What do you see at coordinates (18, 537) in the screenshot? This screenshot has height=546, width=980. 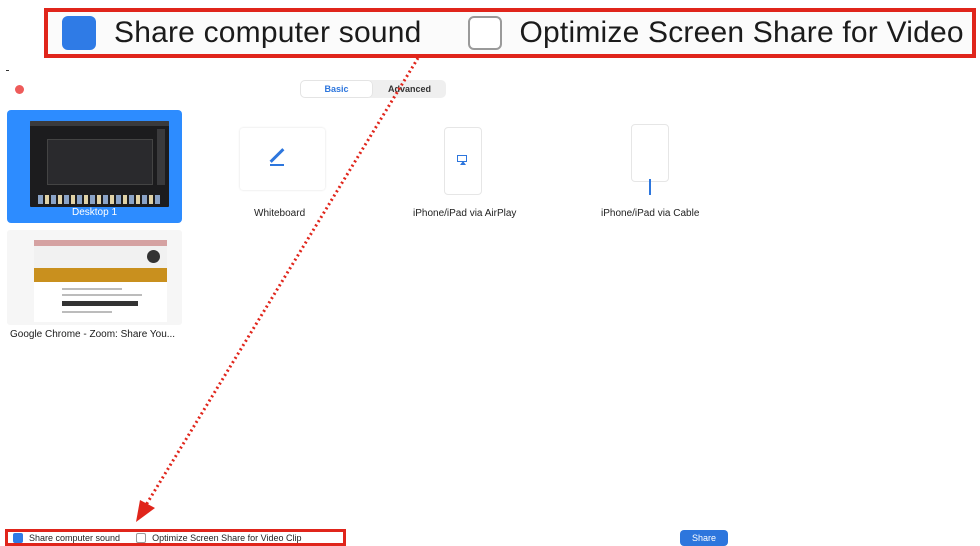 I see `share-sound-checkbox` at bounding box center [18, 537].